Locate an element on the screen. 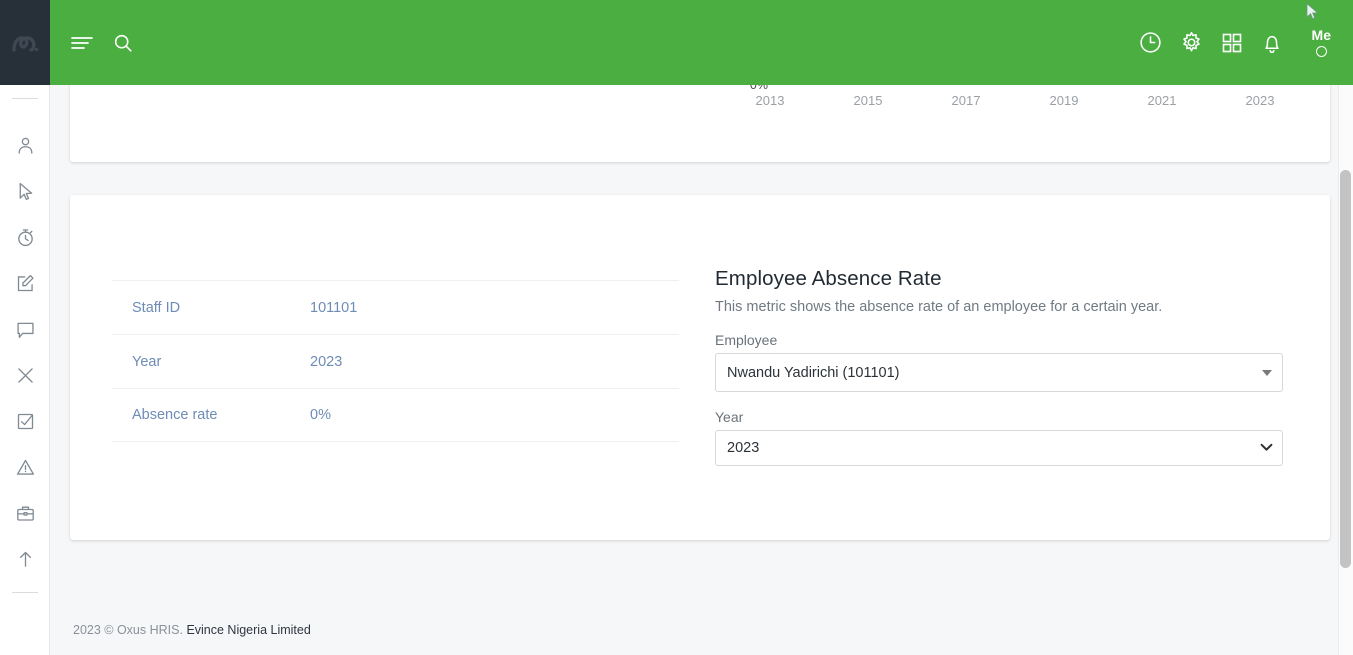  chart-y-tick-0: 0% is located at coordinates (758, 88).